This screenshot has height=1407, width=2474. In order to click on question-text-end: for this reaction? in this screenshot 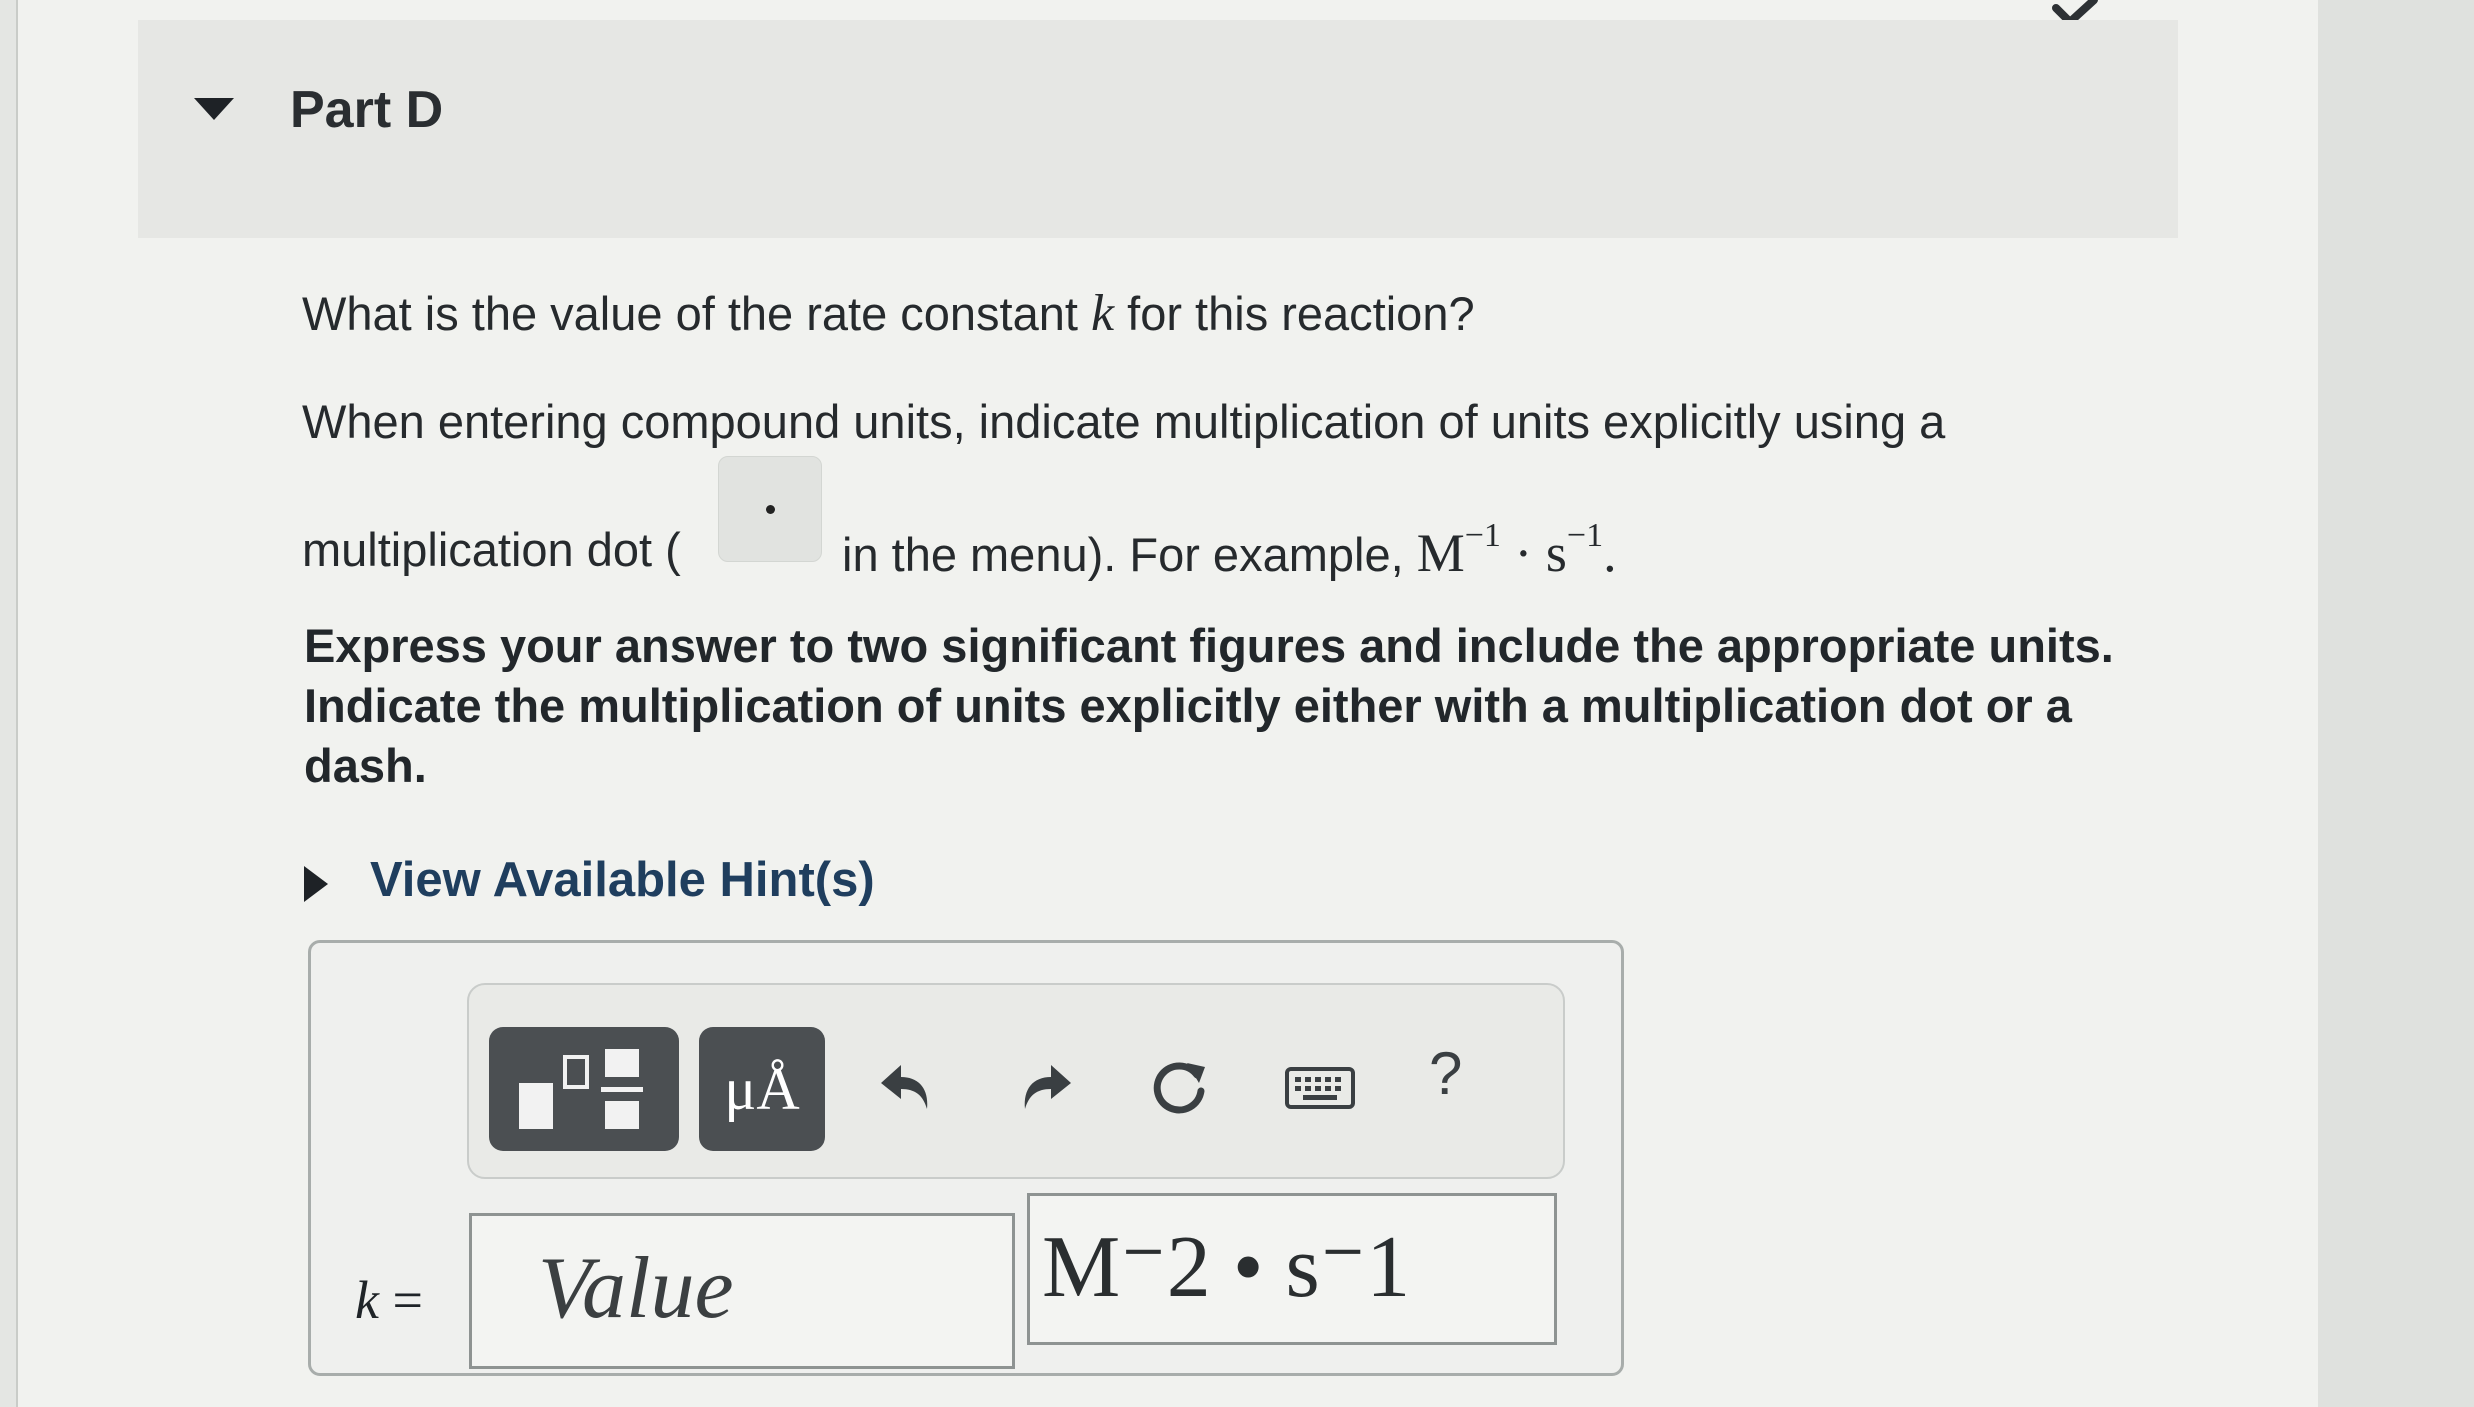, I will do `click(1294, 313)`.